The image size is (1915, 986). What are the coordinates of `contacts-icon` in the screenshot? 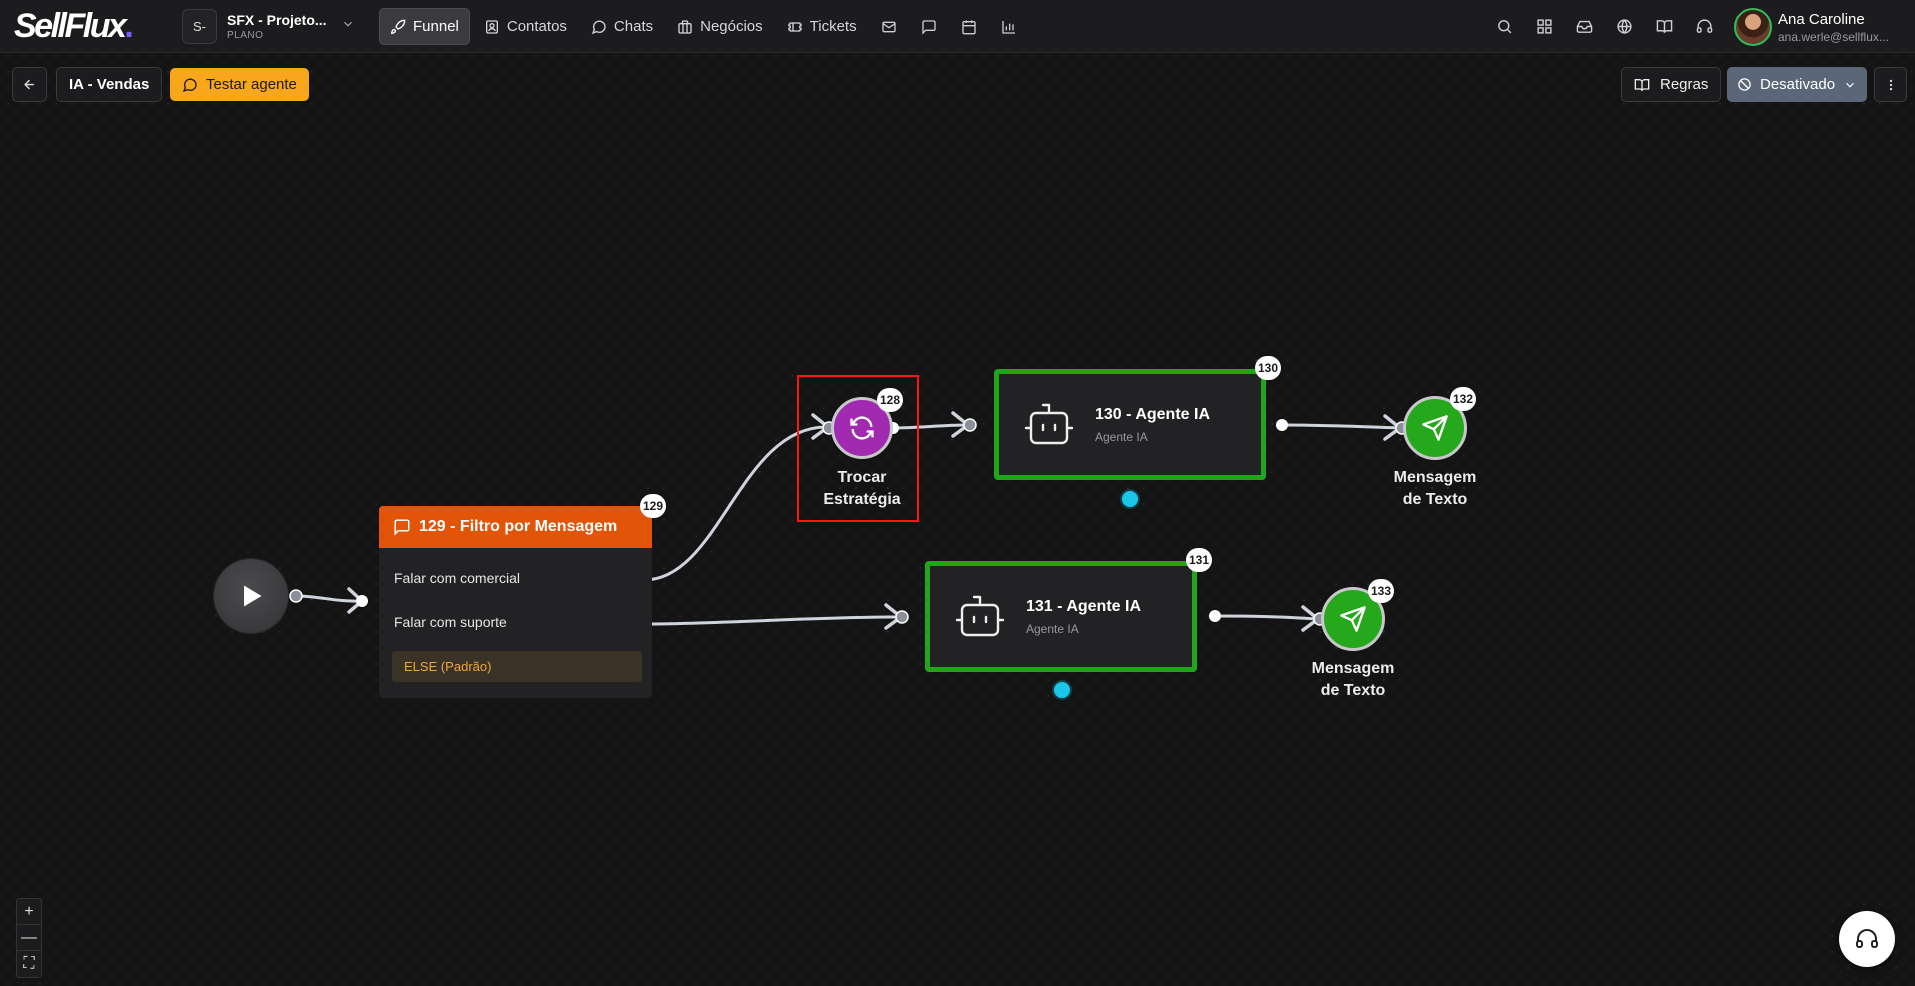 It's located at (491, 26).